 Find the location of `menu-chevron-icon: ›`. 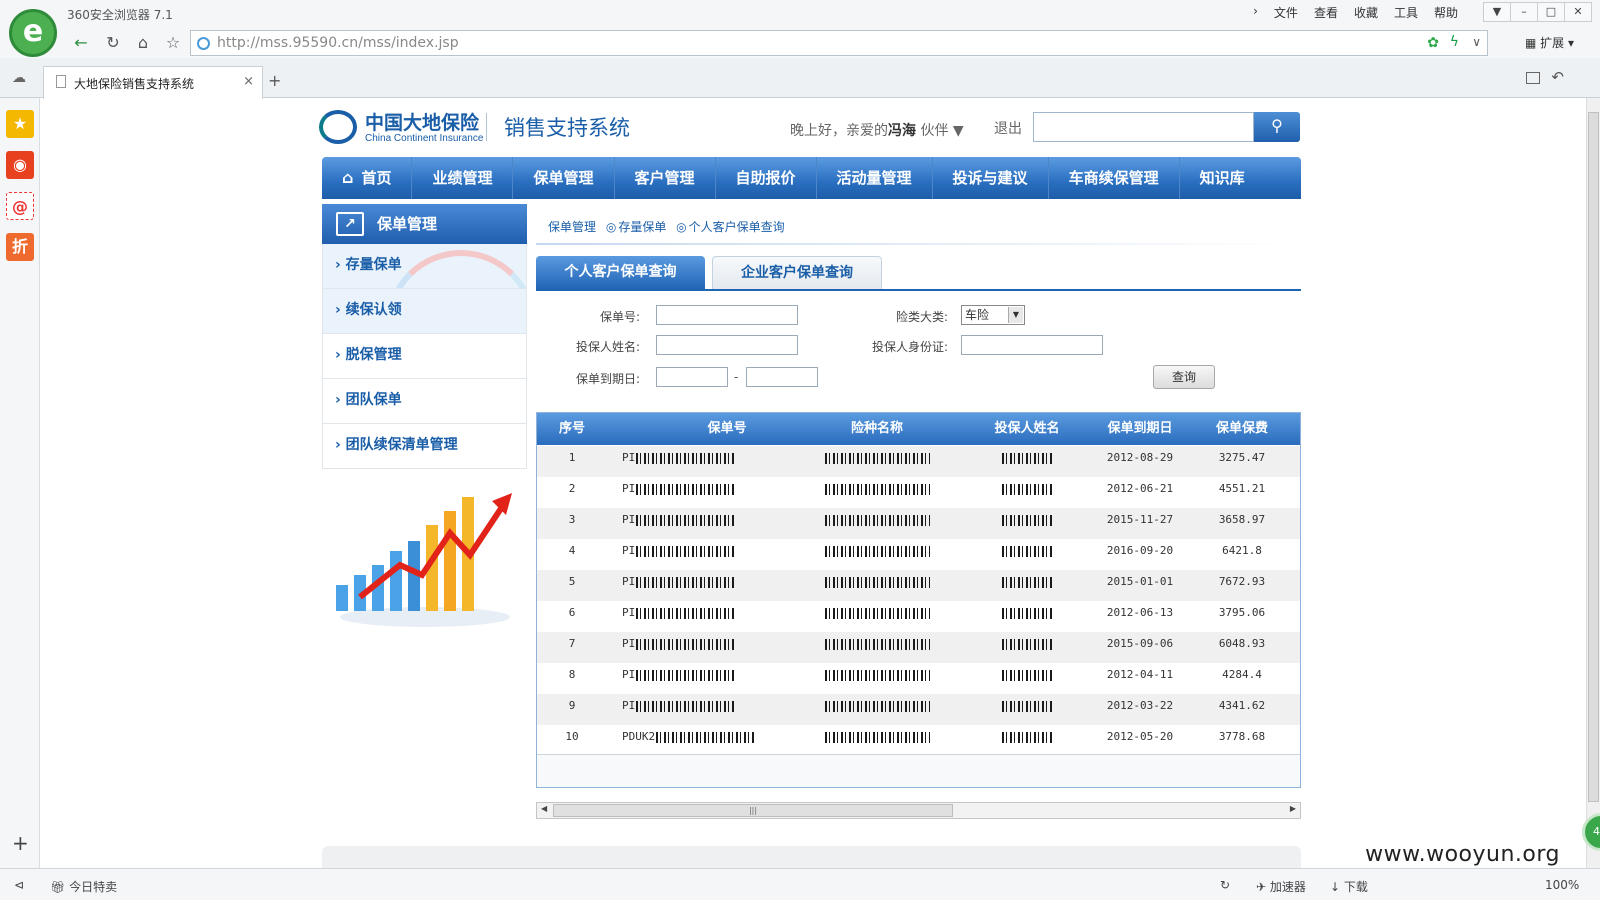

menu-chevron-icon: › is located at coordinates (1255, 12).